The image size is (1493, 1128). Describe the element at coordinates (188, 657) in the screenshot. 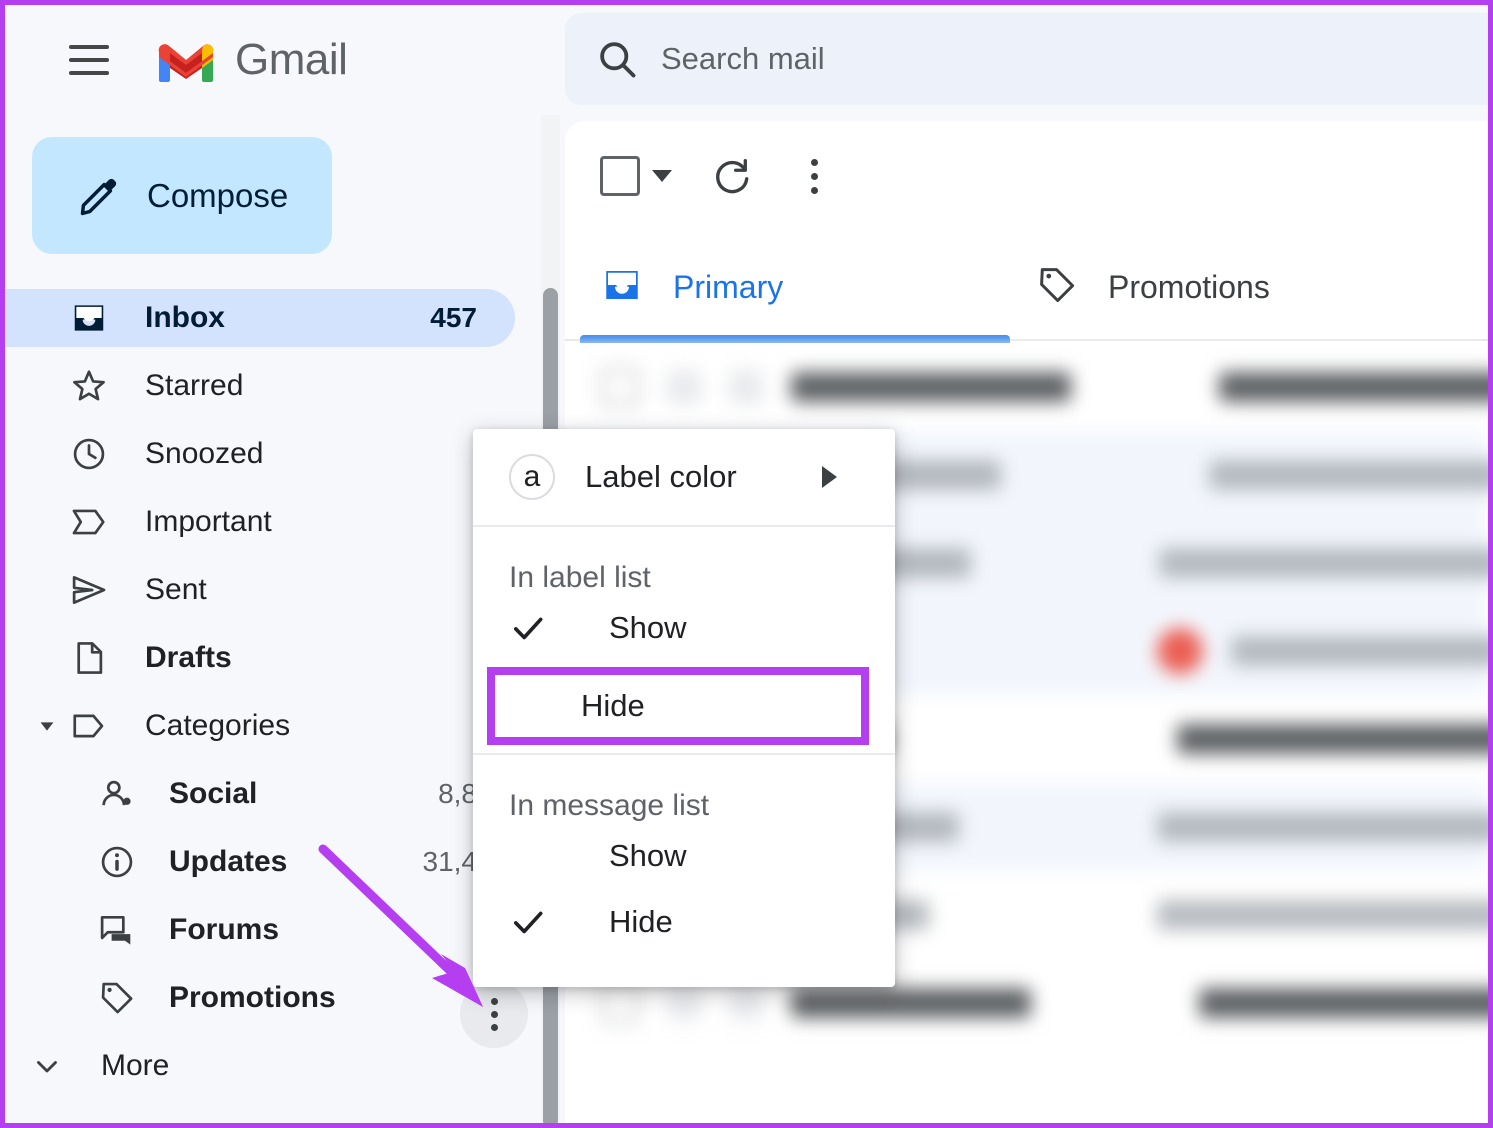

I see `sidebar-item-label: Drafts` at that location.